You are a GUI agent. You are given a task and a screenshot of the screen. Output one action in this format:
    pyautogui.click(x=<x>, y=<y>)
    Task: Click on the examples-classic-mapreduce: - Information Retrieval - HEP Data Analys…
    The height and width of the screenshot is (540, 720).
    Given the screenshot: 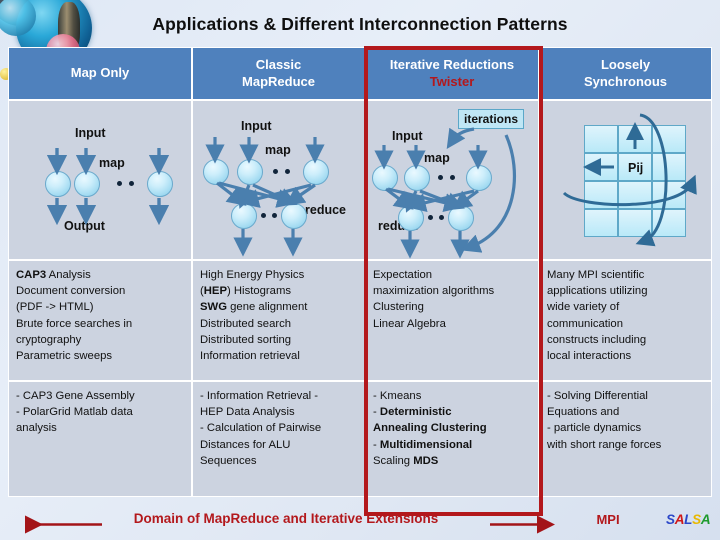 What is the action you would take?
    pyautogui.click(x=278, y=439)
    